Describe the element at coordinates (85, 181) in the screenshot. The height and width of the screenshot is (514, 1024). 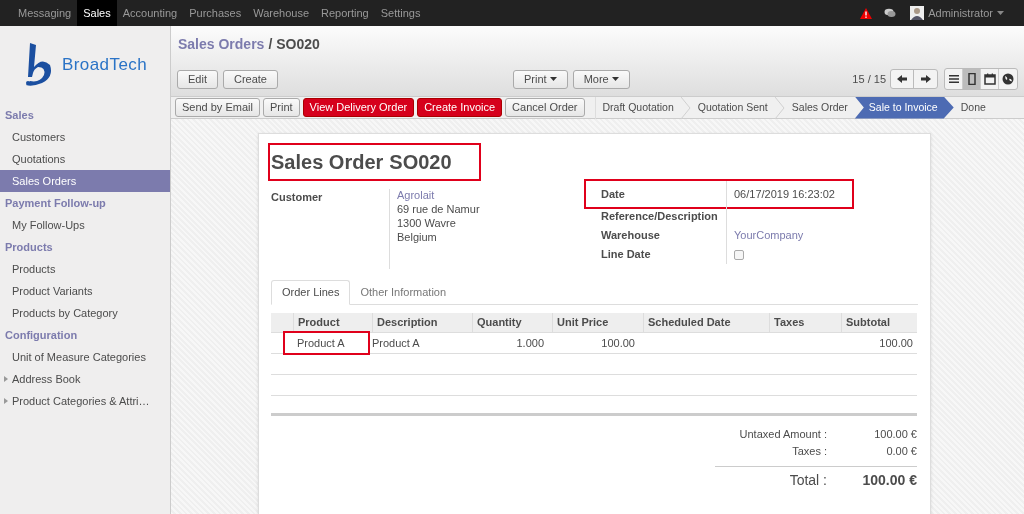
I see `sidebar-item: Sales Orders` at that location.